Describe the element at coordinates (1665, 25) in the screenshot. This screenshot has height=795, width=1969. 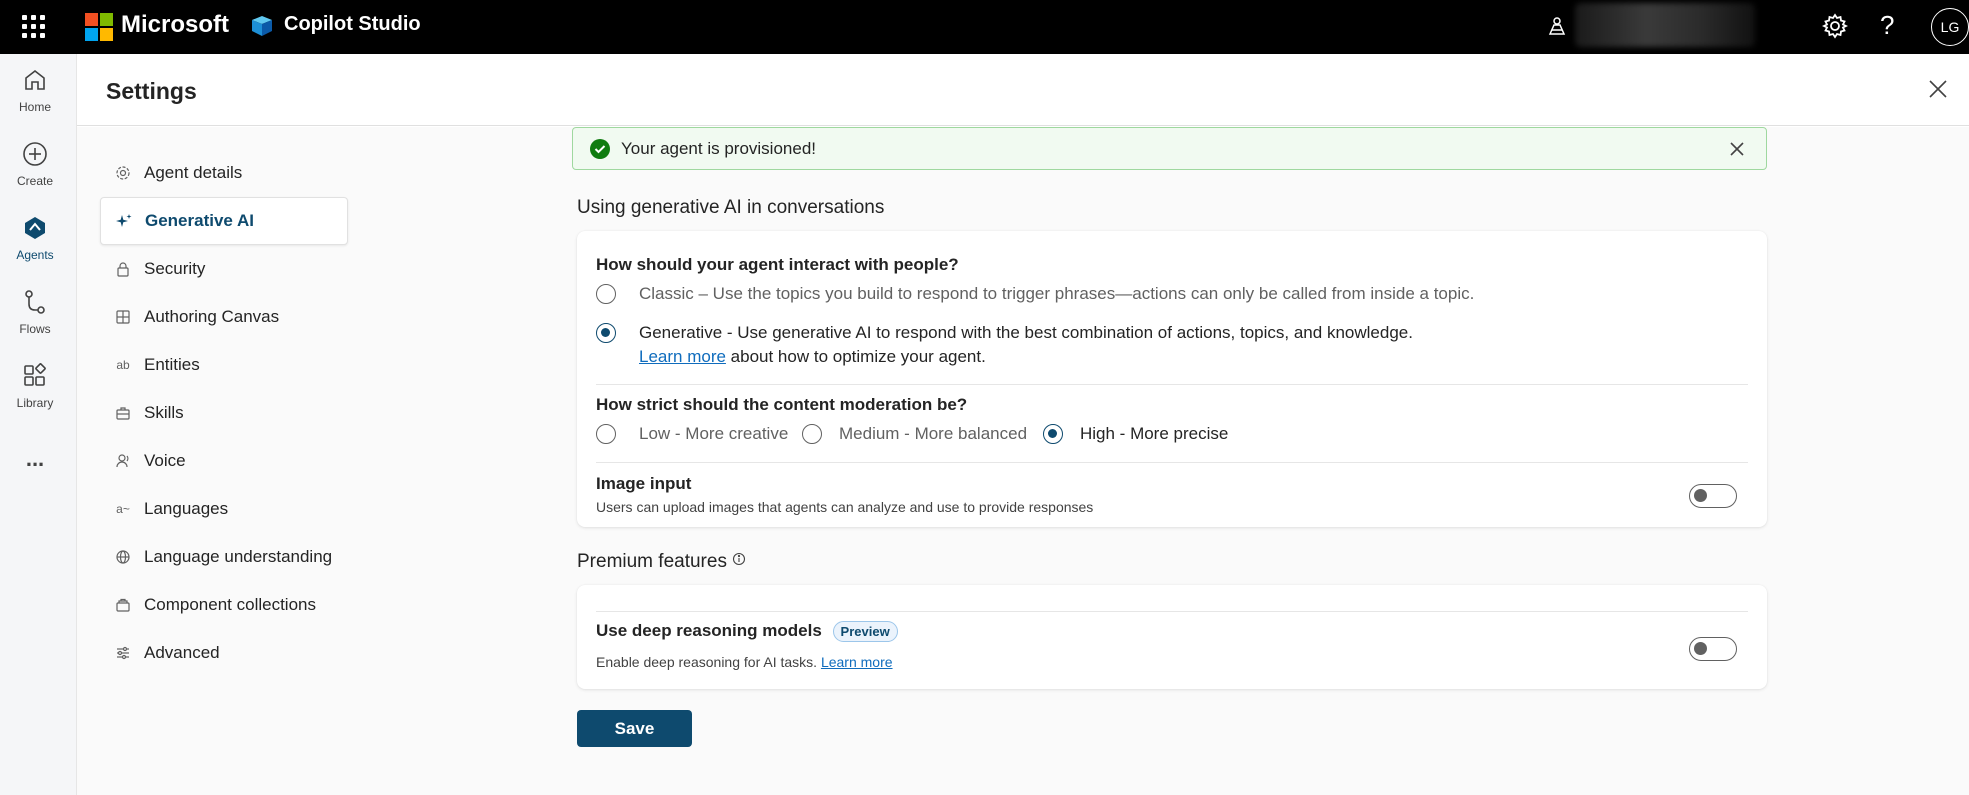
I see `environment-selector` at that location.